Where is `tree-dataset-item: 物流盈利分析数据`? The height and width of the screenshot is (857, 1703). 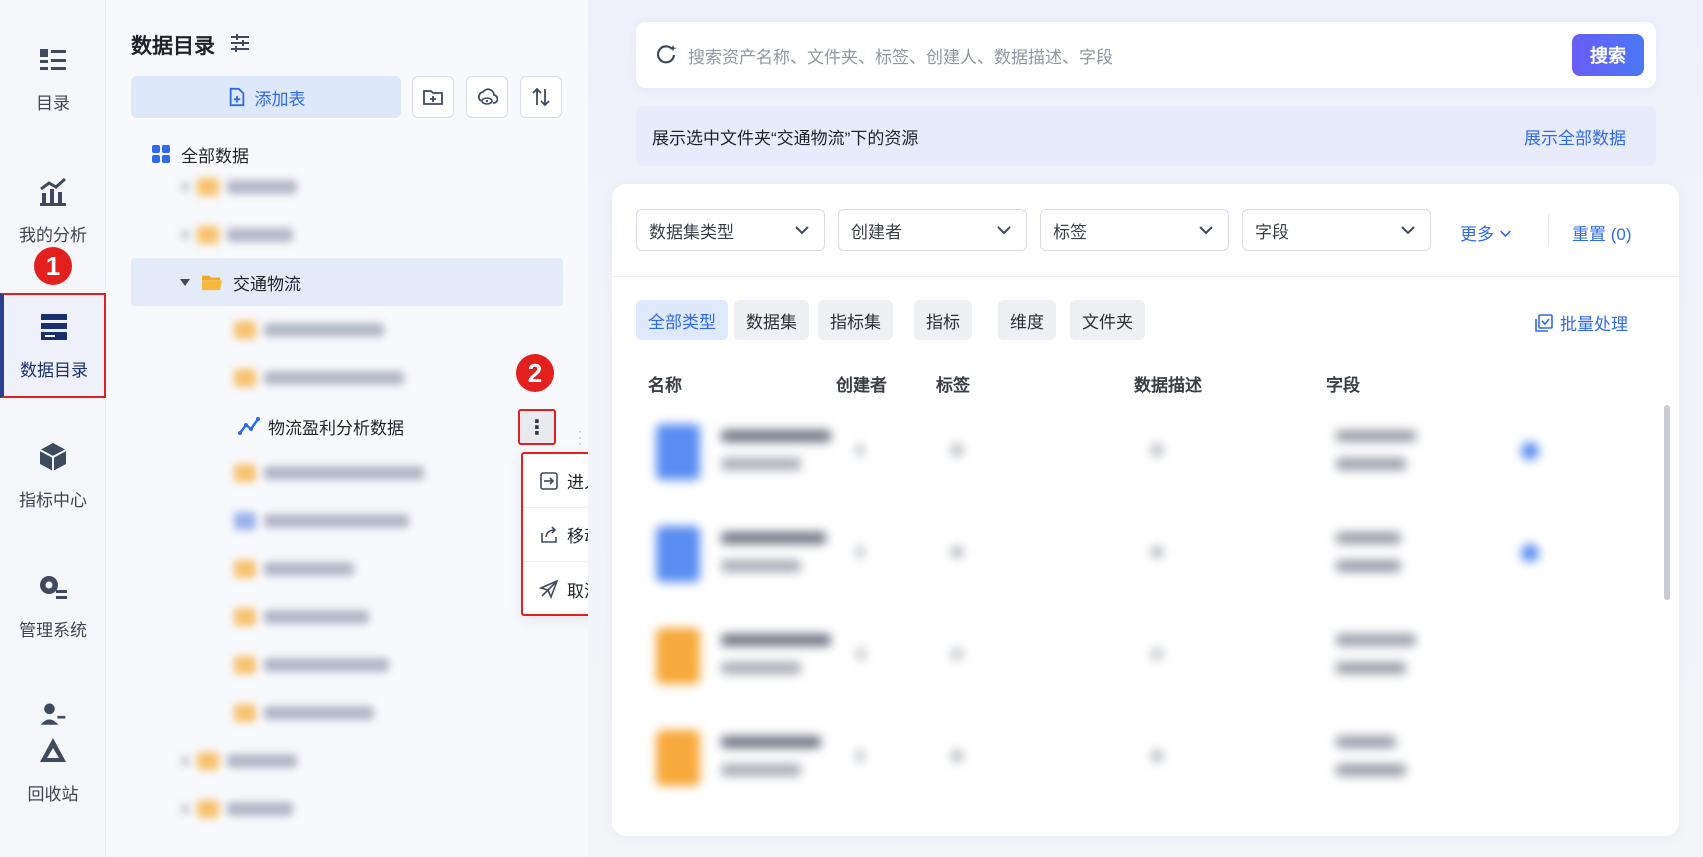 tree-dataset-item: 物流盈利分析数据 is located at coordinates (347, 426).